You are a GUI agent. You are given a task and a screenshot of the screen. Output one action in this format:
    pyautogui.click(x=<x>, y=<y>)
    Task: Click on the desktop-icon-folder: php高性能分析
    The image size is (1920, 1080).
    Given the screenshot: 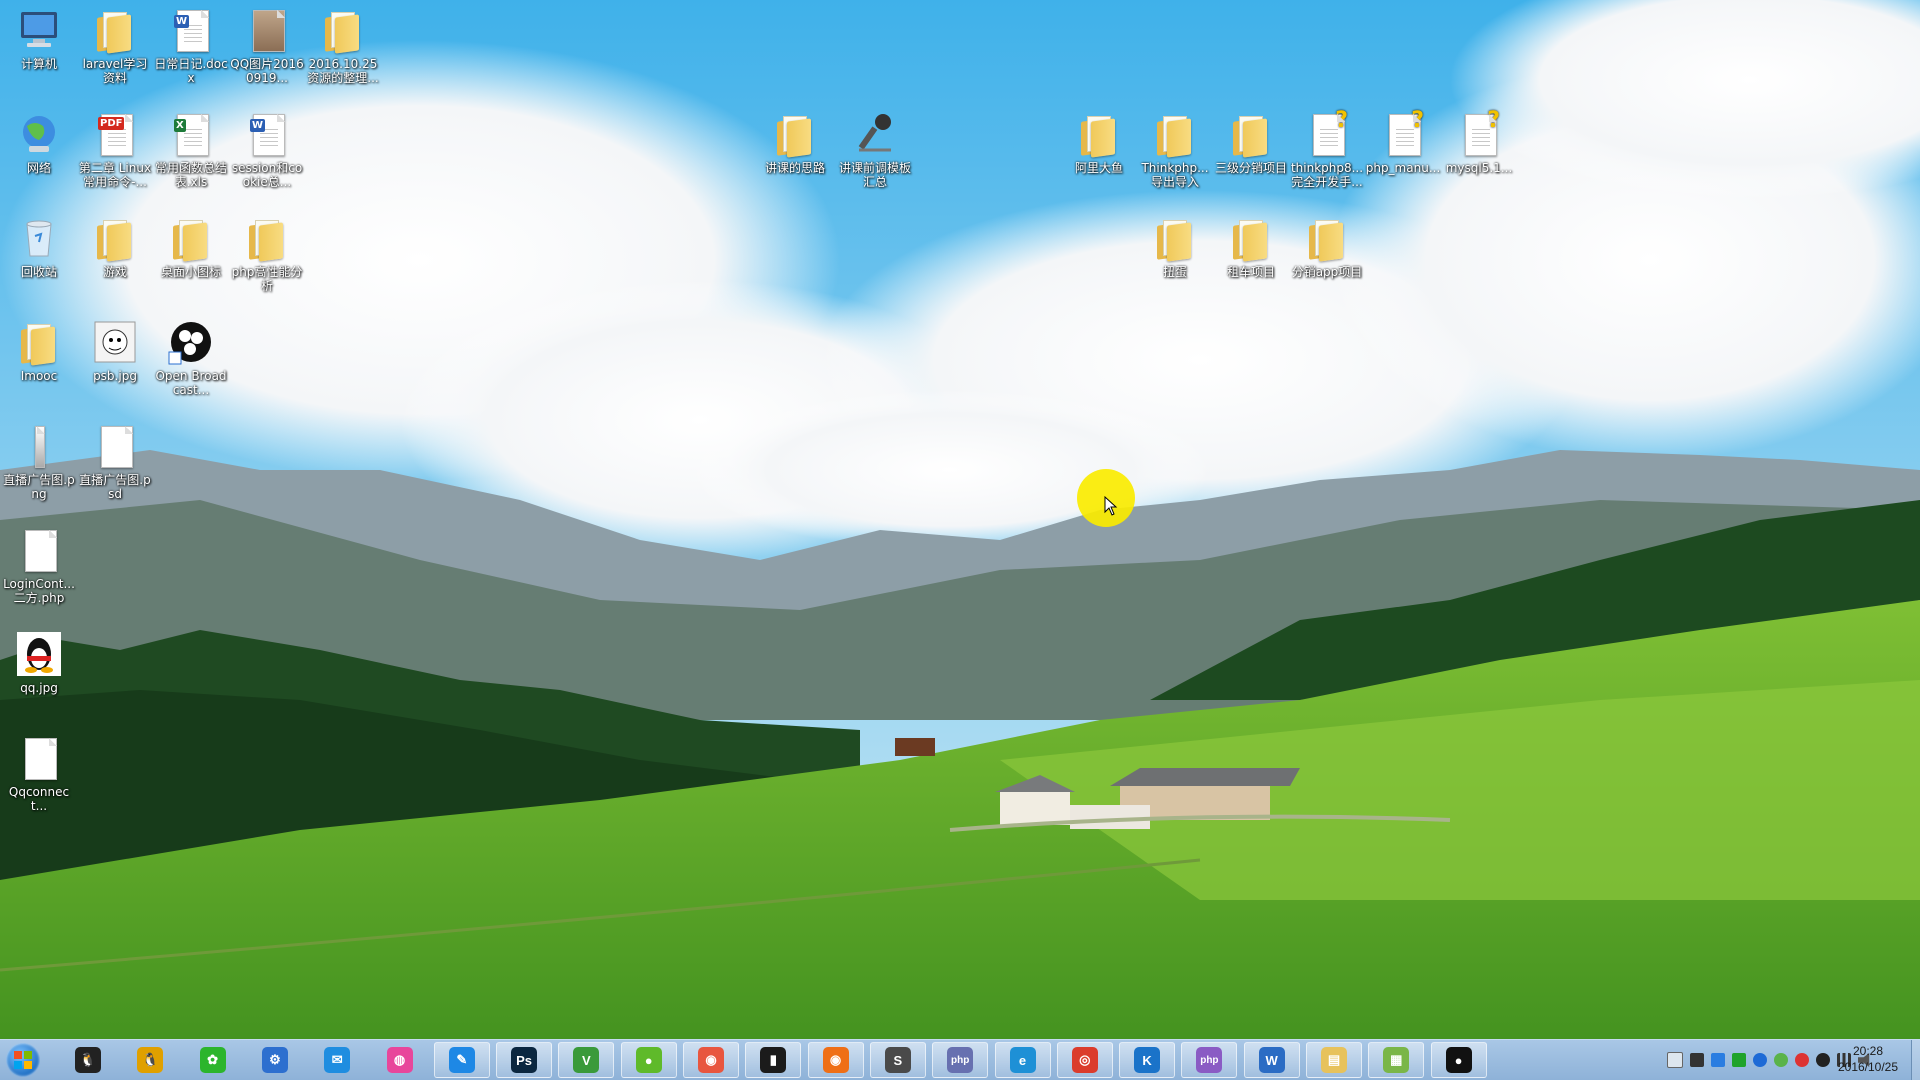 What is the action you would take?
    pyautogui.click(x=267, y=253)
    